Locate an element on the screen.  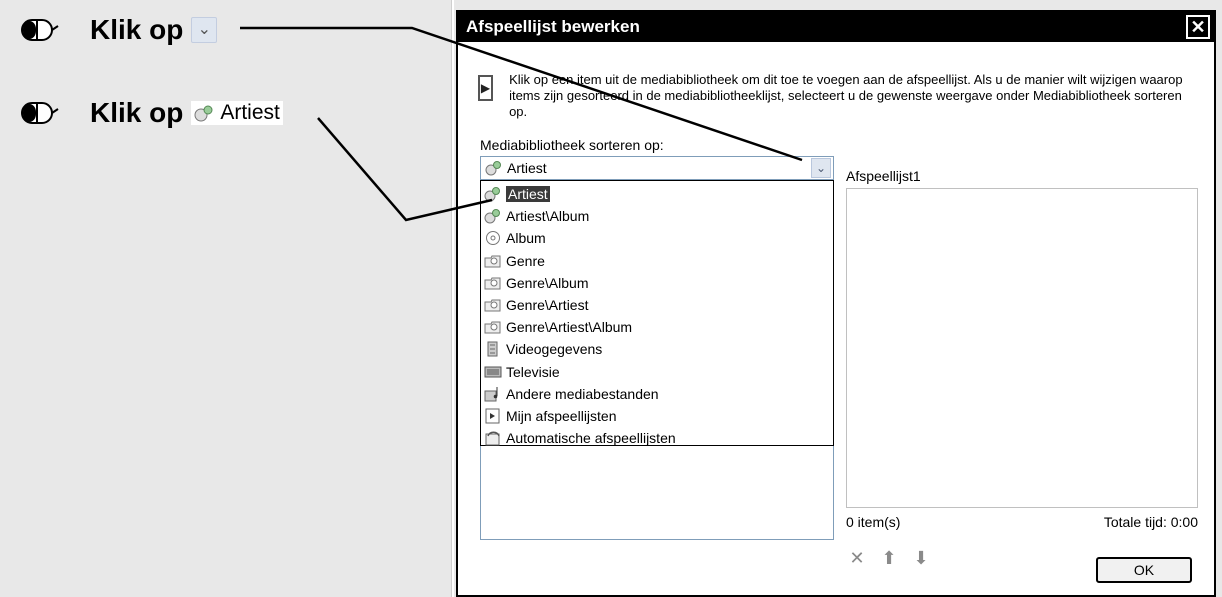
playlist-icon is located at coordinates (495, 416).